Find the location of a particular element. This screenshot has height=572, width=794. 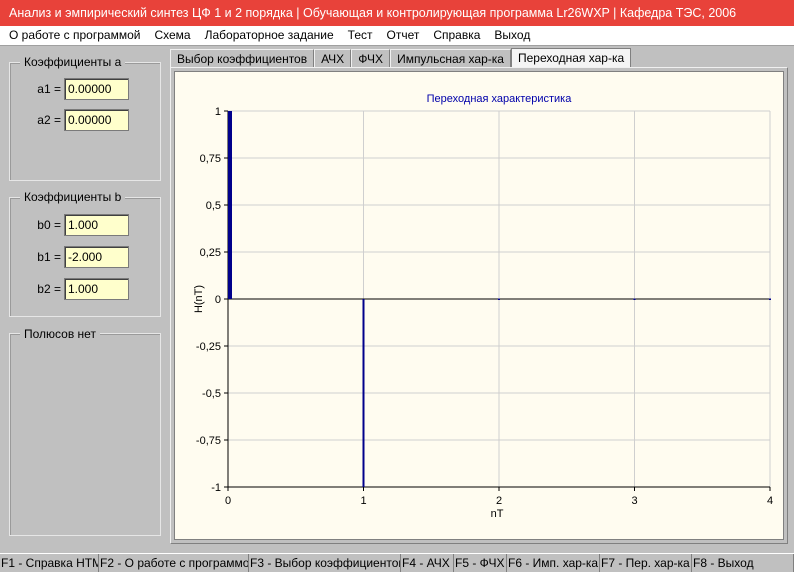

status-f6-impulse: F6 - Имп. хар-ка is located at coordinates (553, 563).